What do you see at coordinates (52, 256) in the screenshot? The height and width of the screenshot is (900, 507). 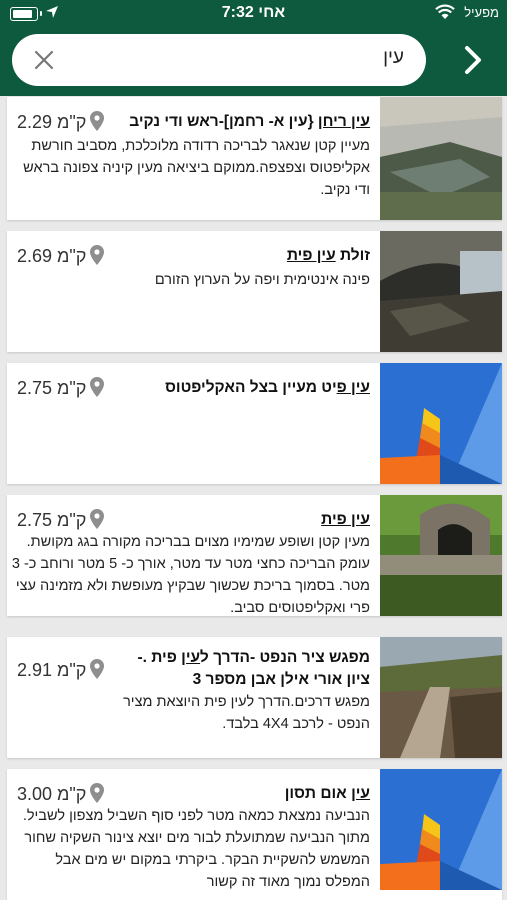 I see `distance-label: 2.69 ק"מ` at bounding box center [52, 256].